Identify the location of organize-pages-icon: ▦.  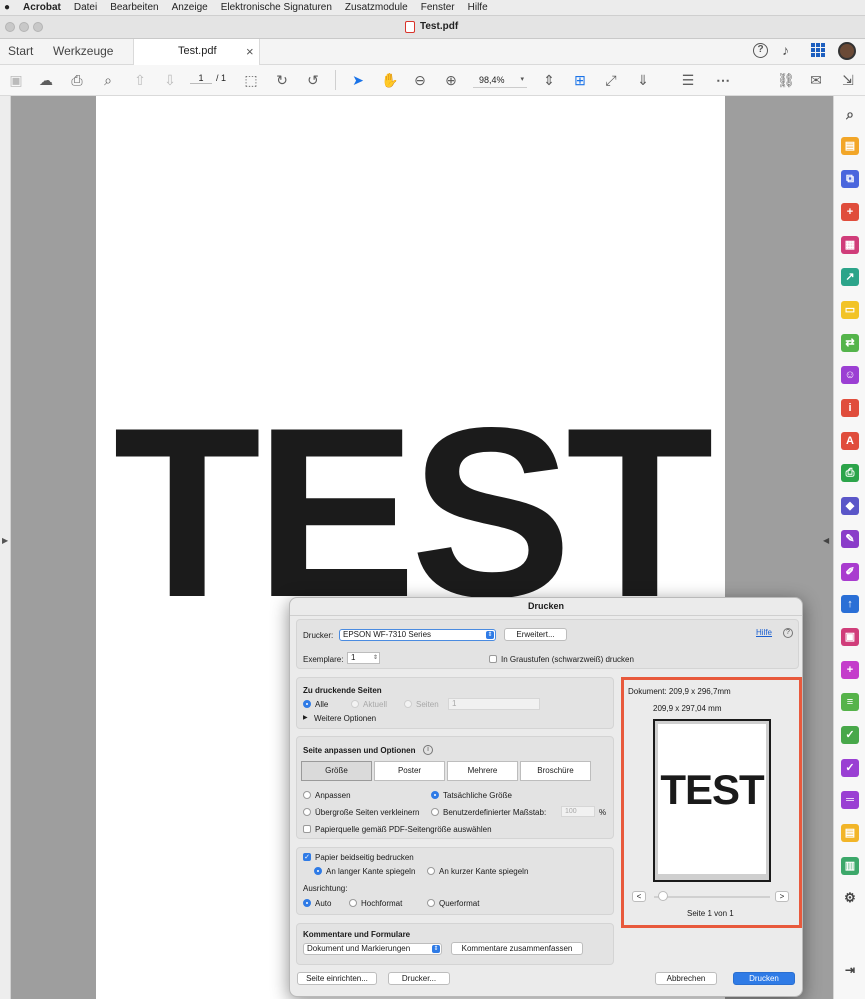
(850, 245).